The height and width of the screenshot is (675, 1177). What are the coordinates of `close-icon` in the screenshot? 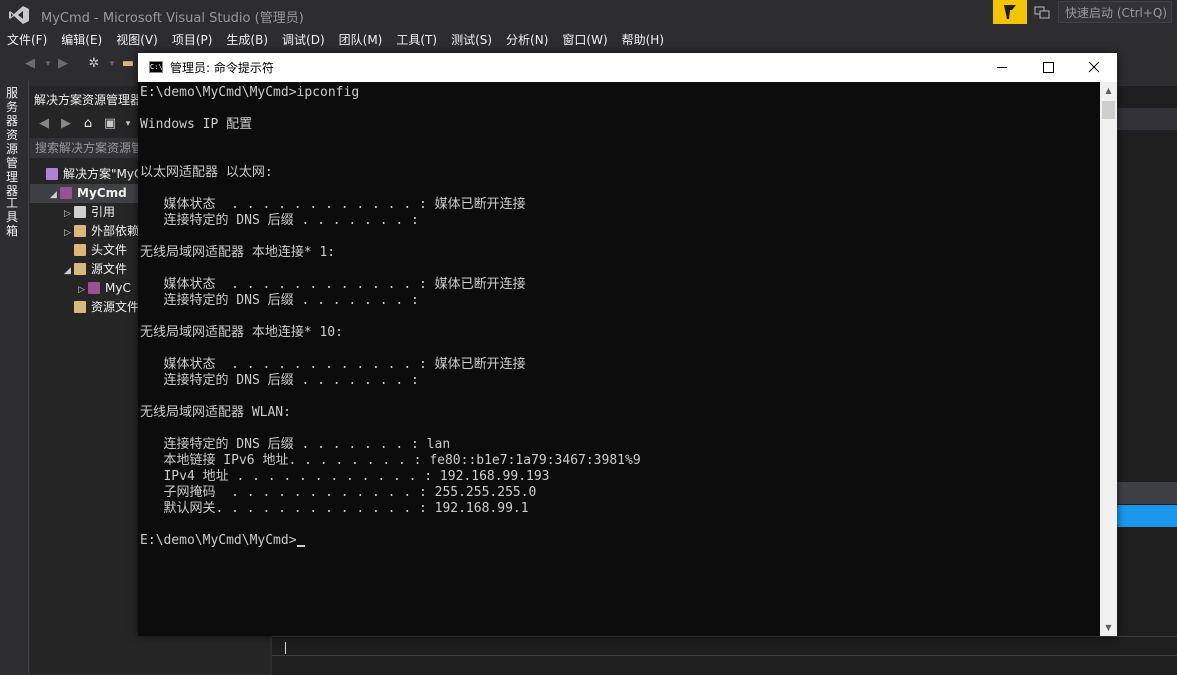 It's located at (1094, 67).